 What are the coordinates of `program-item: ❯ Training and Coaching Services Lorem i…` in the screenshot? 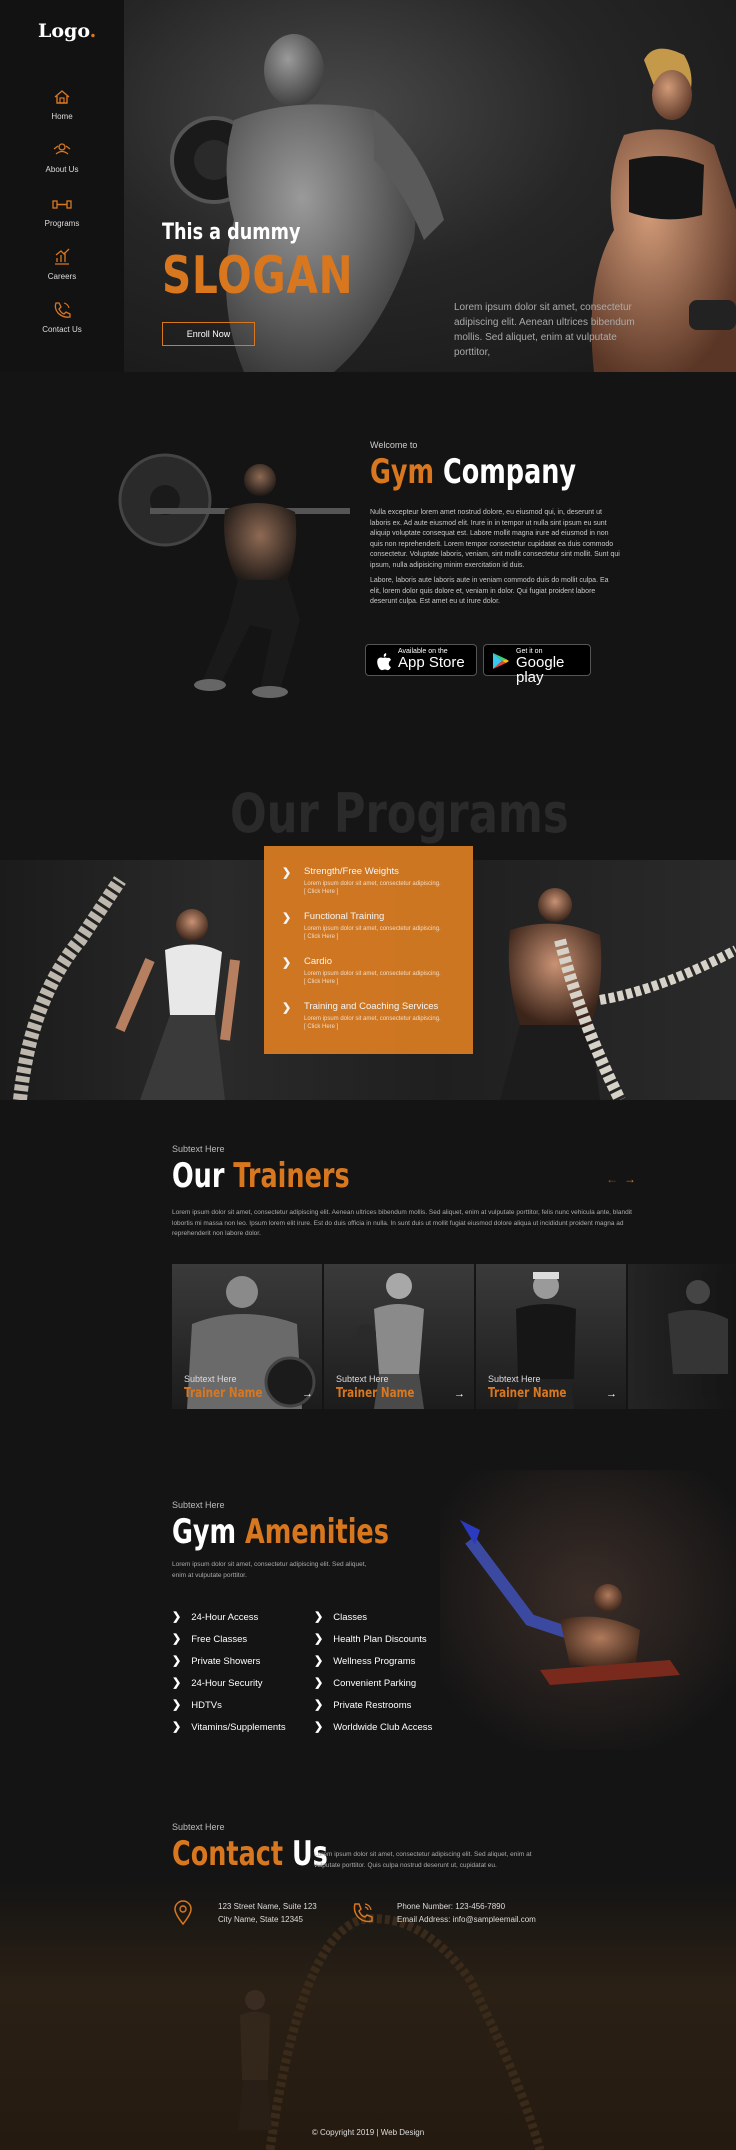 It's located at (374, 1015).